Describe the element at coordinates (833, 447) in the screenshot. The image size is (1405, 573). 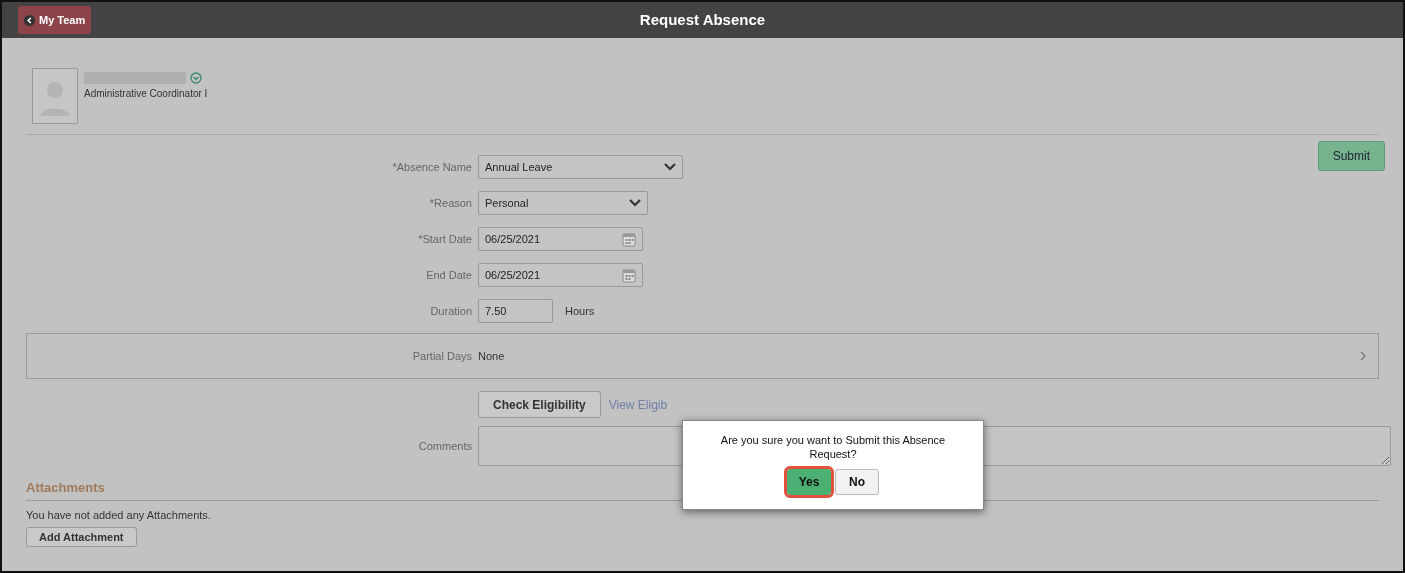
I see `dialog-message: Are you sure you want to Submit this Absence Request?` at that location.